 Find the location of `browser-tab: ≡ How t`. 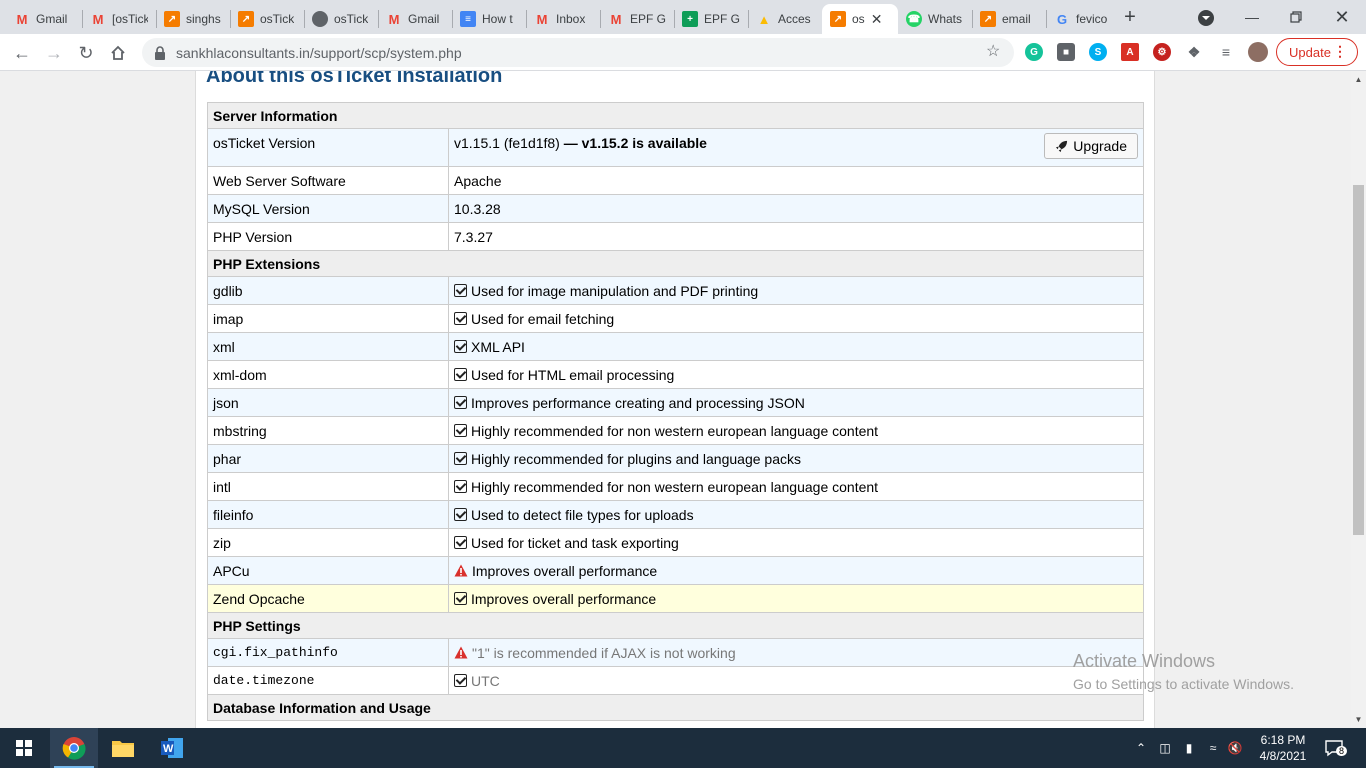

browser-tab: ≡ How t is located at coordinates (489, 19).